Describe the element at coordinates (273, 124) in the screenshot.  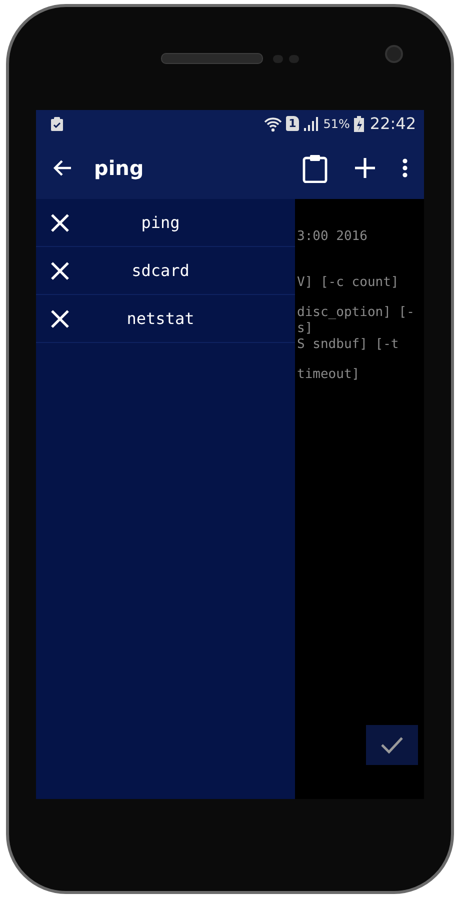
I see `wifi-icon` at that location.